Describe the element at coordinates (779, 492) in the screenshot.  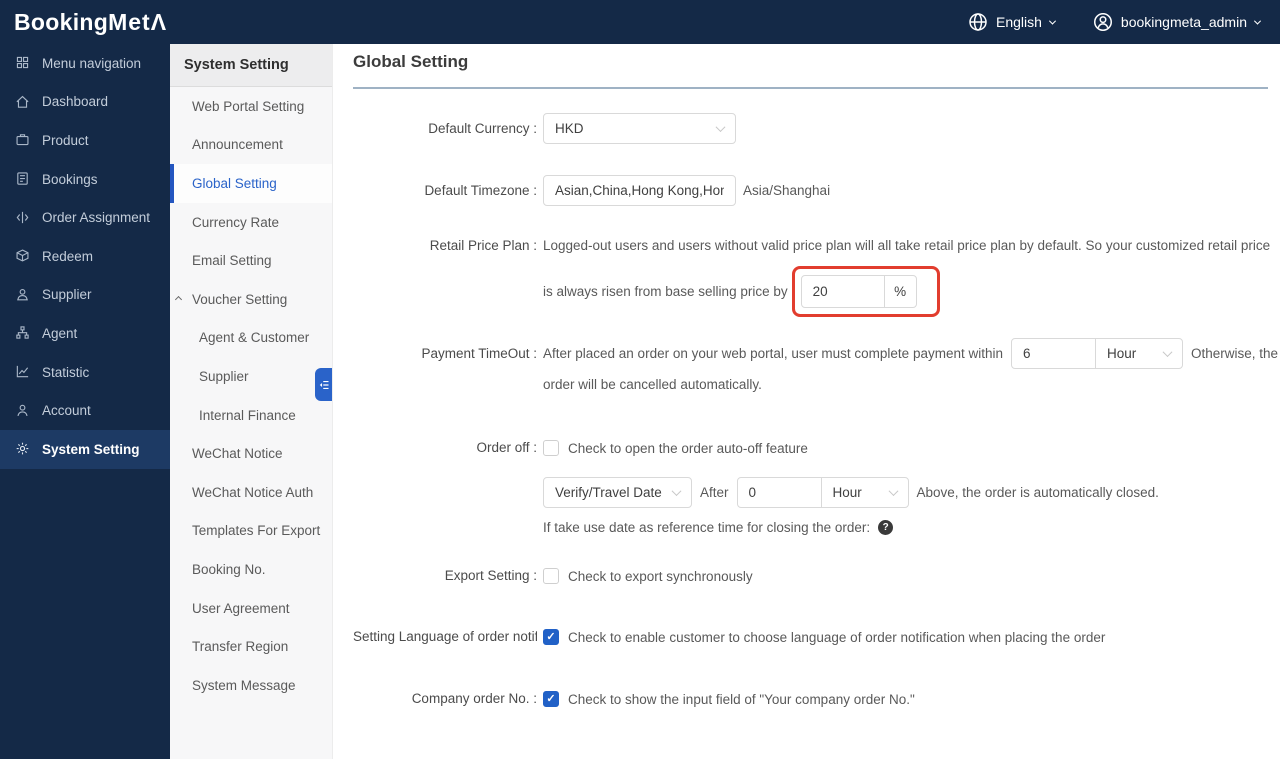
I see `order-off-hours-input` at that location.